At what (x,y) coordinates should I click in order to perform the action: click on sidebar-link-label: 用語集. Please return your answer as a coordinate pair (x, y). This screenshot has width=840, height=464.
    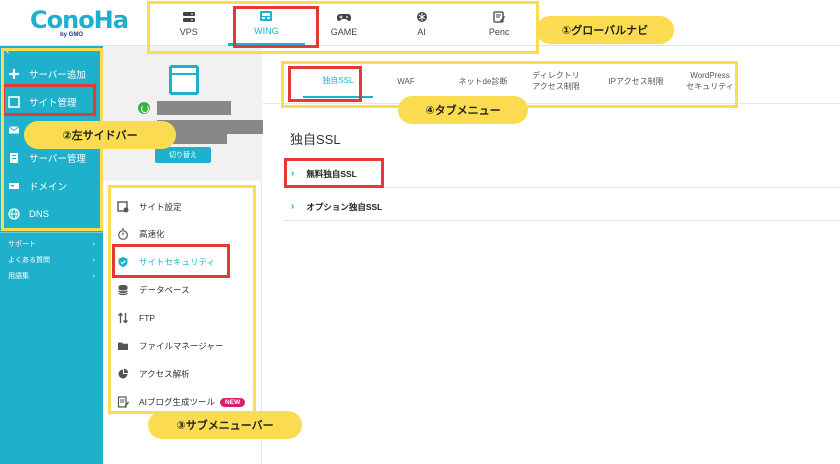
    Looking at the image, I should click on (18, 276).